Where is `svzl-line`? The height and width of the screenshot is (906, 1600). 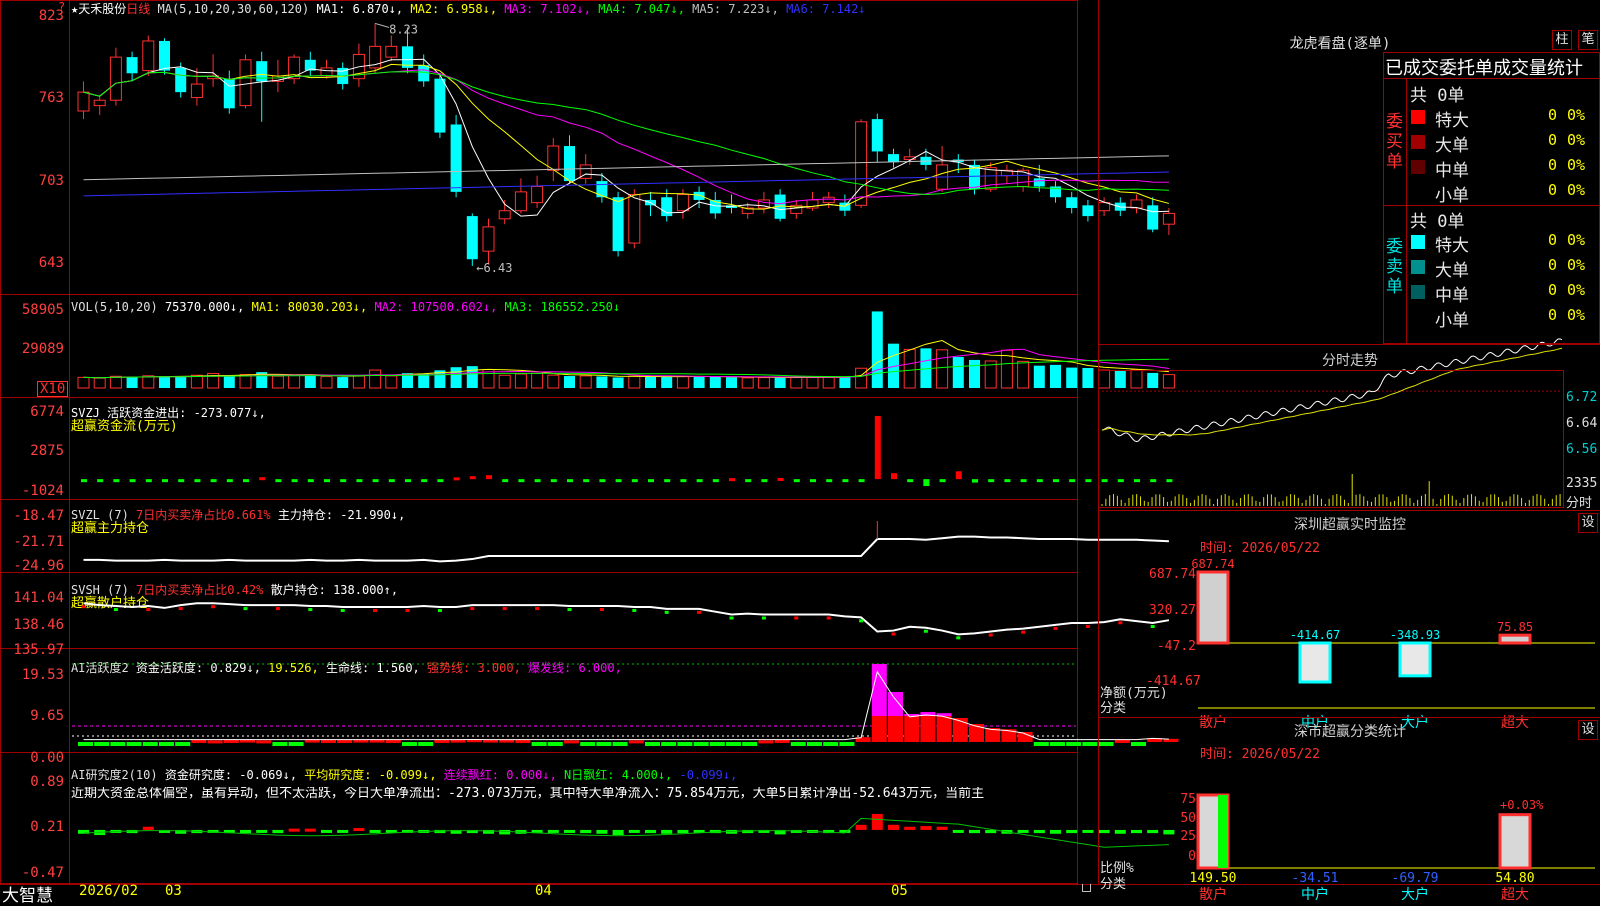 svzl-line is located at coordinates (626, 549).